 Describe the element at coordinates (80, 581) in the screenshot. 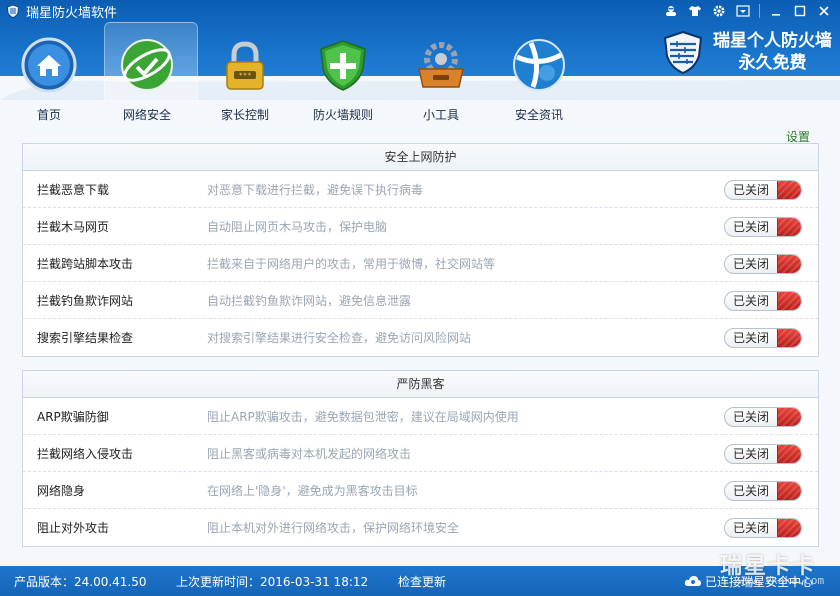

I see `product-version: 产品版本：24.00.41.50` at that location.